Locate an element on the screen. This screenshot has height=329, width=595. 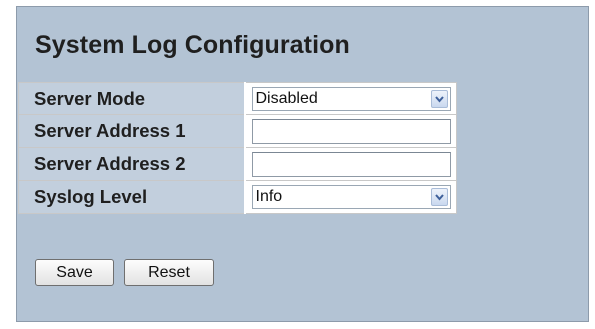
server-mode-select: Disabled is located at coordinates (351, 98).